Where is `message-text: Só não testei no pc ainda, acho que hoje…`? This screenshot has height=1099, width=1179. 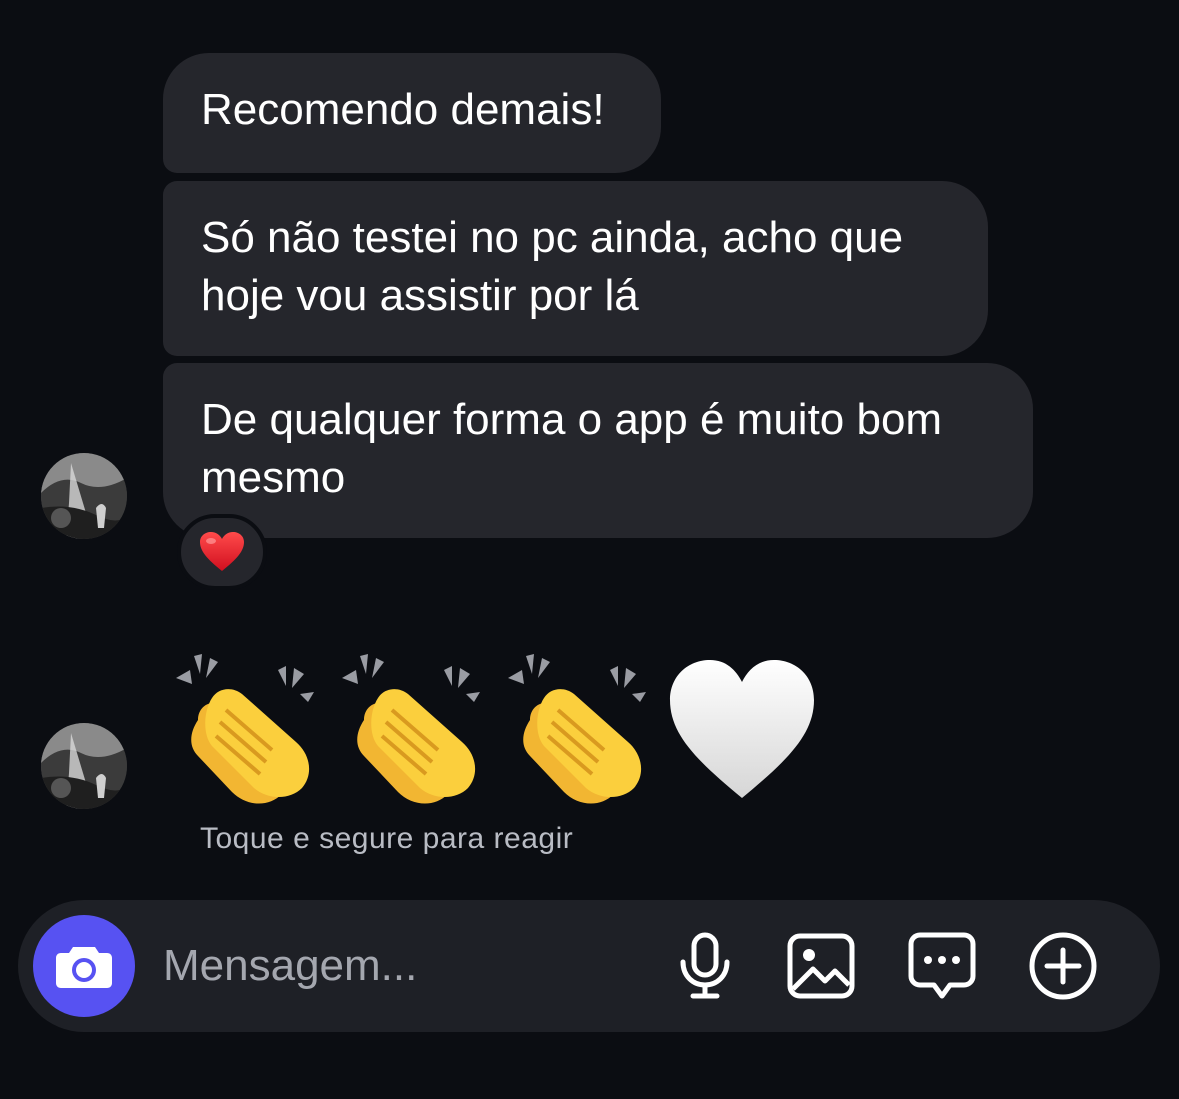 message-text: Só não testei no pc ainda, acho que hoje… is located at coordinates (552, 266).